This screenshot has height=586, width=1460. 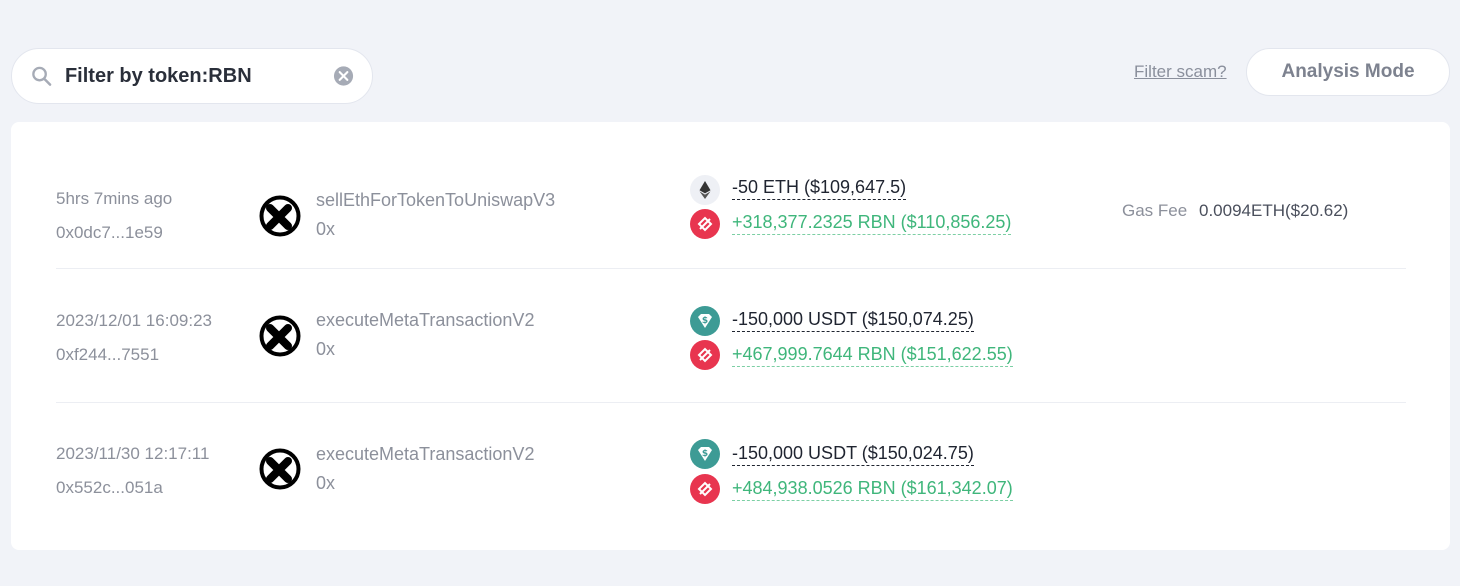 What do you see at coordinates (109, 488) in the screenshot?
I see `tx-hash-link: 0x552c...051a` at bounding box center [109, 488].